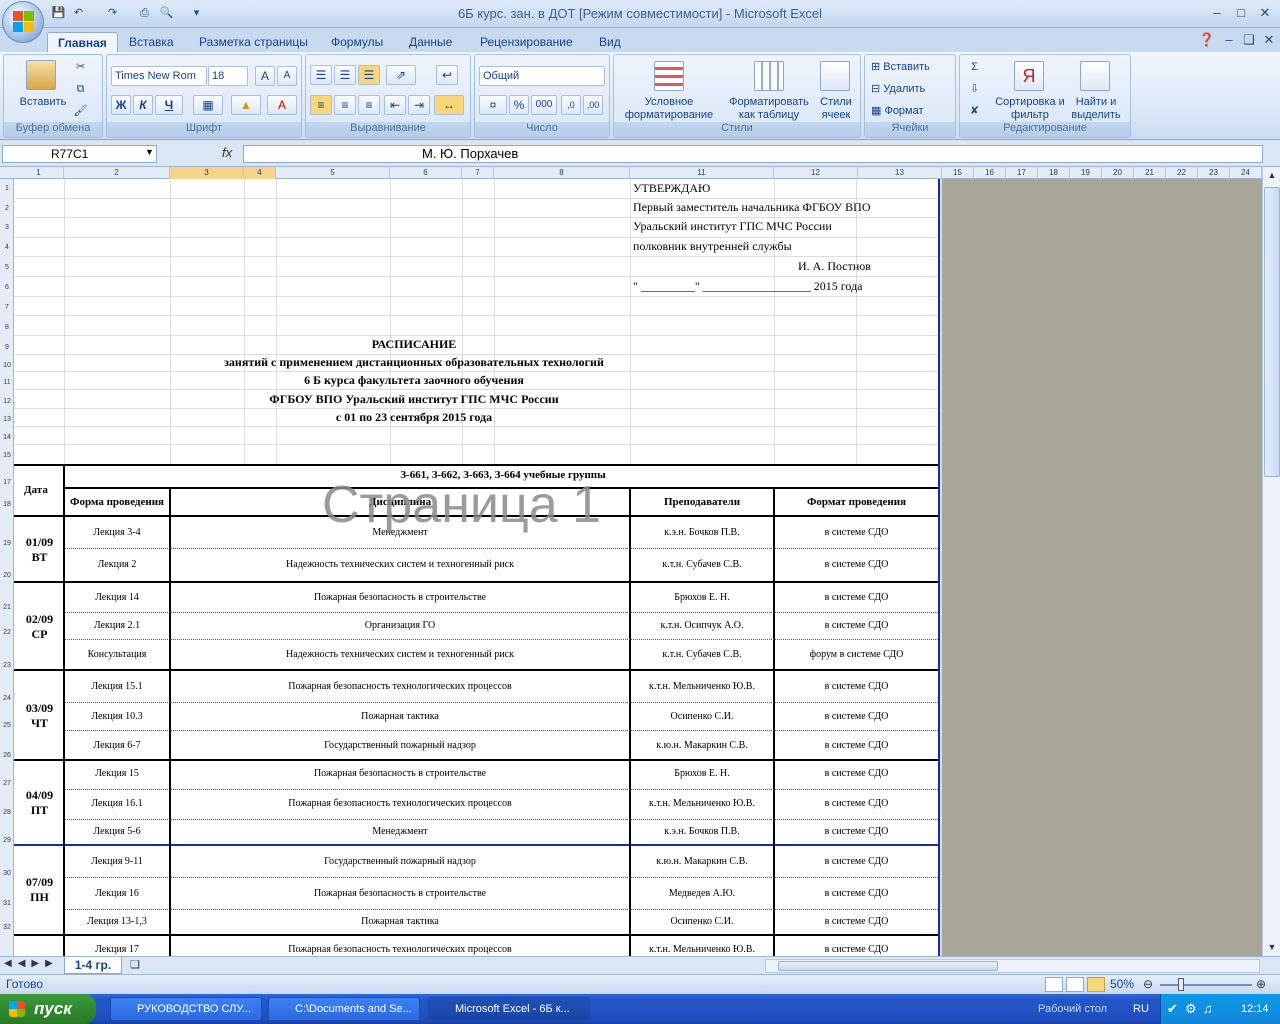 The image size is (1280, 1024). I want to click on shrink-font-icon: A, so click(287, 76).